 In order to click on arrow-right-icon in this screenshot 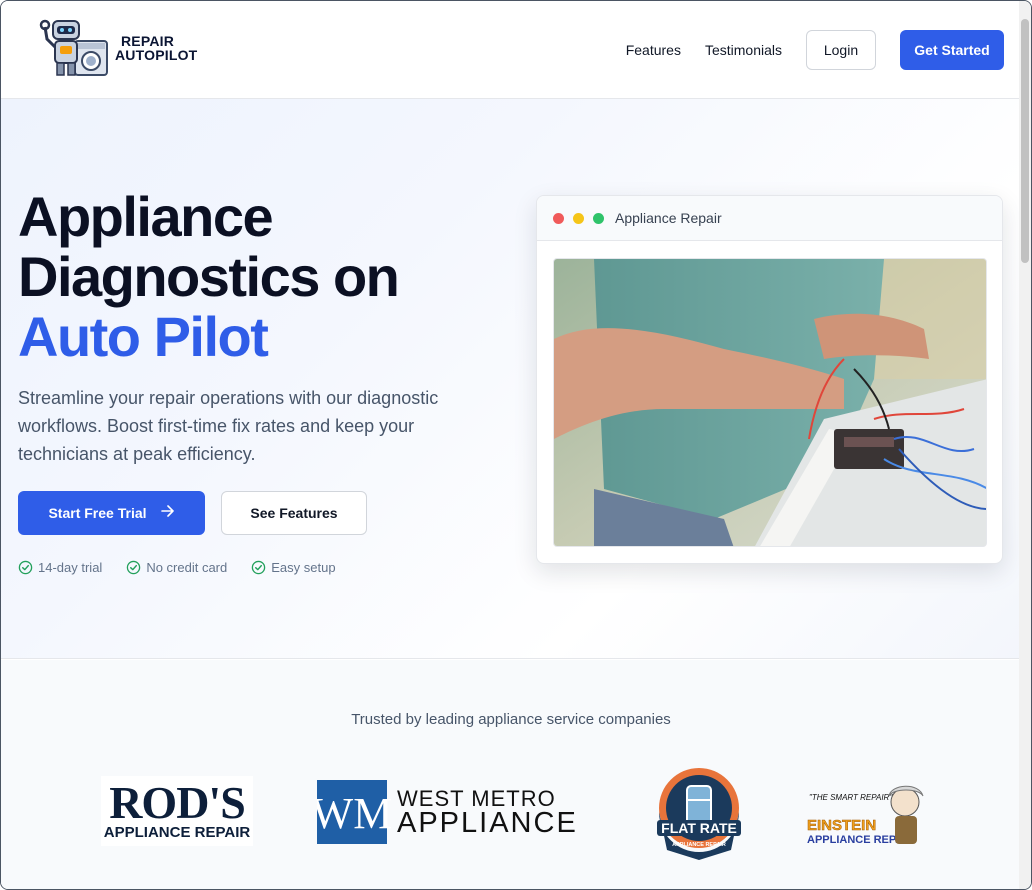, I will do `click(167, 513)`.